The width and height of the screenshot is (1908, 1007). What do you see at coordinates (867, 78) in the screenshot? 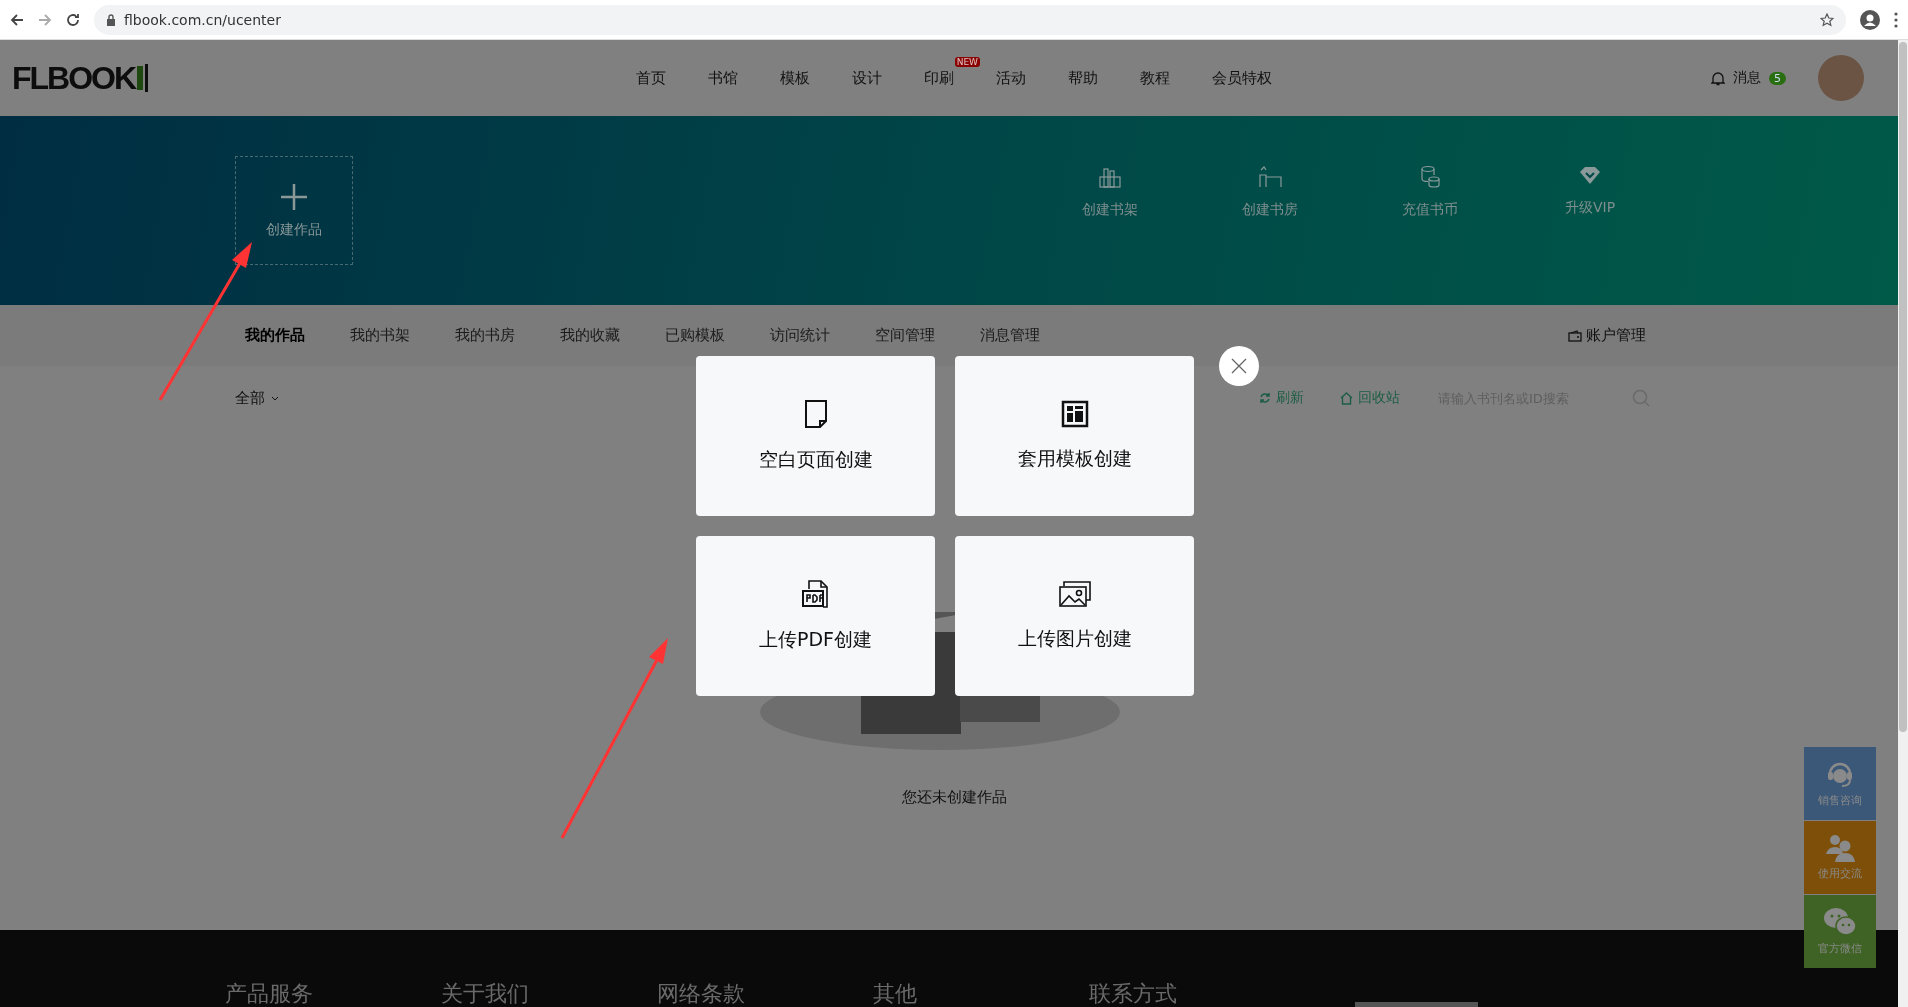
I see `nav-link: 设计` at bounding box center [867, 78].